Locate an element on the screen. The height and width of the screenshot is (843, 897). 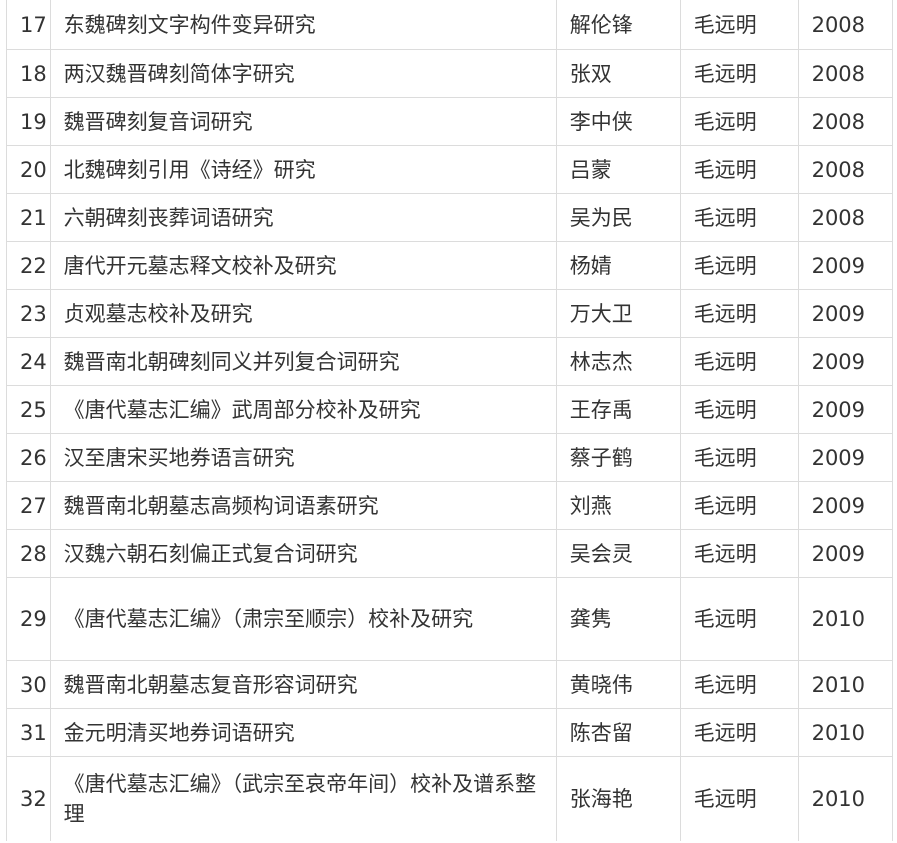
row-number: 30 is located at coordinates (28, 684).